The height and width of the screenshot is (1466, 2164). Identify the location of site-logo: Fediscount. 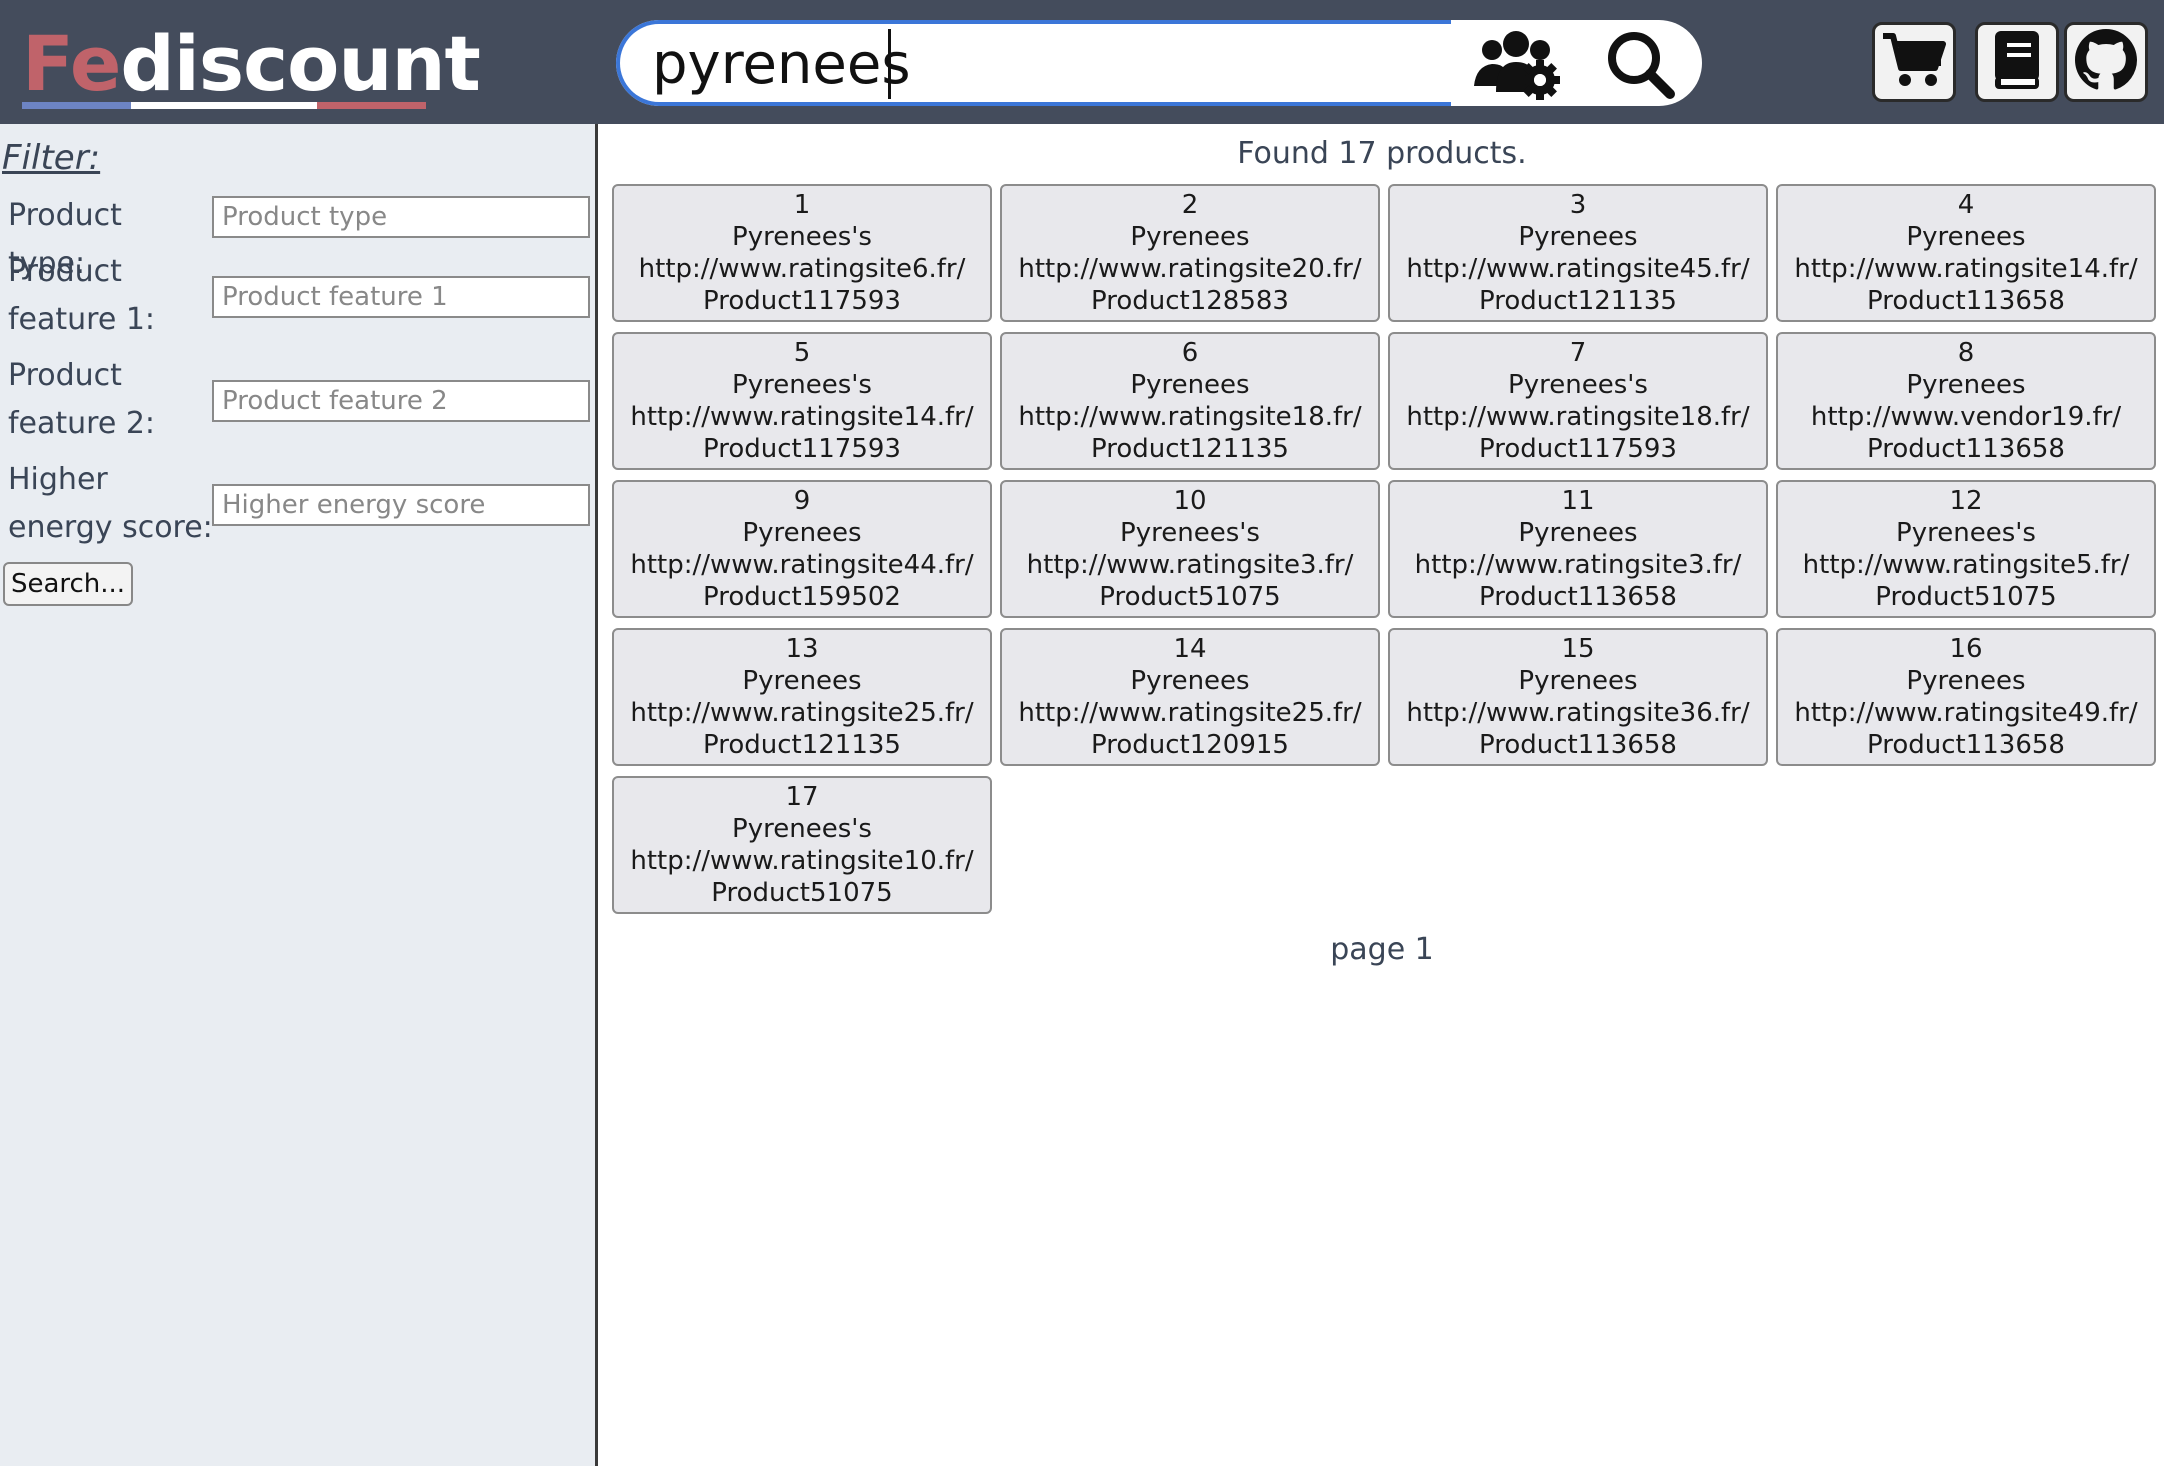
(251, 64).